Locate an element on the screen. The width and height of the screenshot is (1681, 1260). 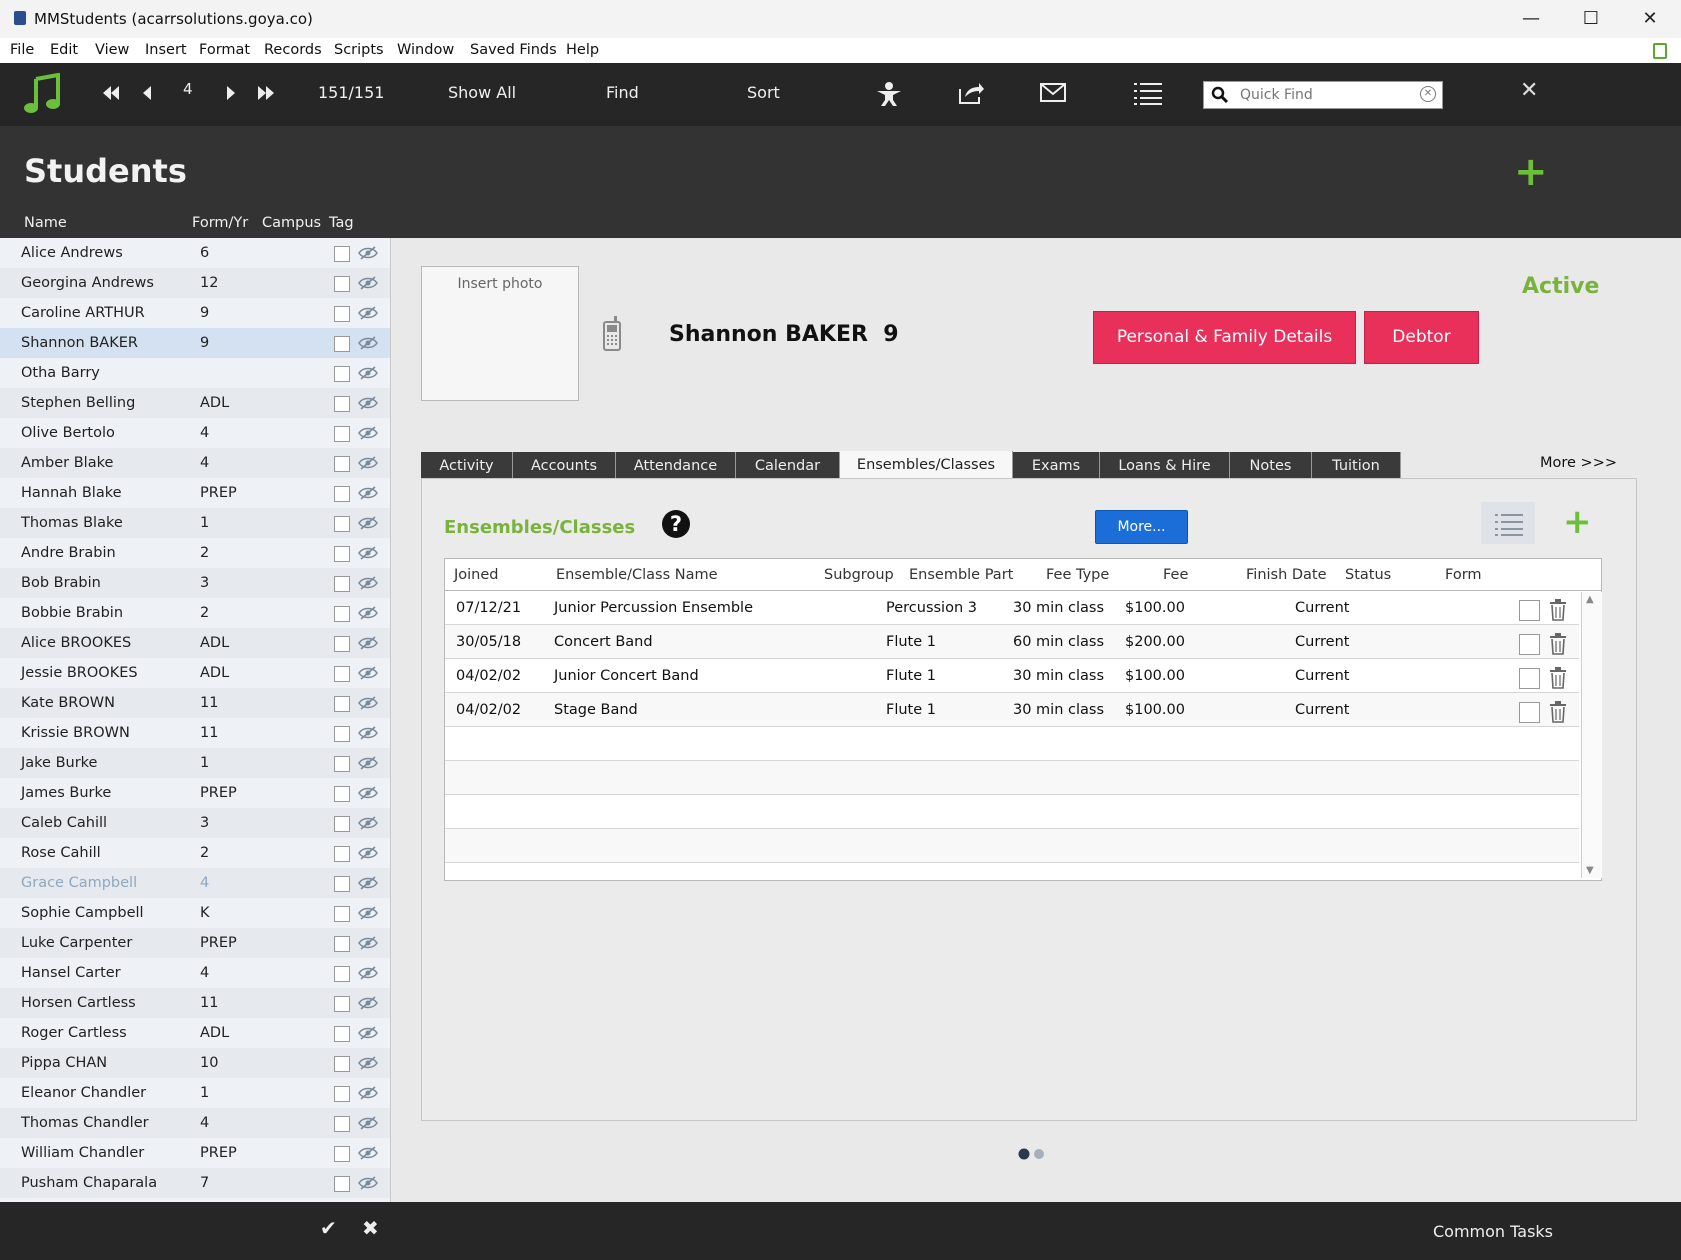
list-item: Luke Carpenter PREP is located at coordinates (195, 943).